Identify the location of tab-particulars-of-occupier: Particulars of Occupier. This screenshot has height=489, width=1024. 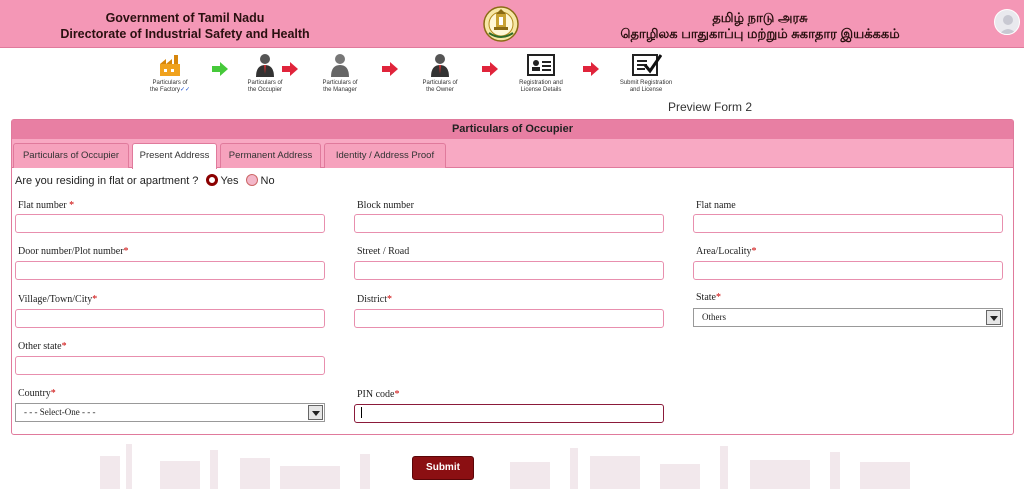
(71, 155).